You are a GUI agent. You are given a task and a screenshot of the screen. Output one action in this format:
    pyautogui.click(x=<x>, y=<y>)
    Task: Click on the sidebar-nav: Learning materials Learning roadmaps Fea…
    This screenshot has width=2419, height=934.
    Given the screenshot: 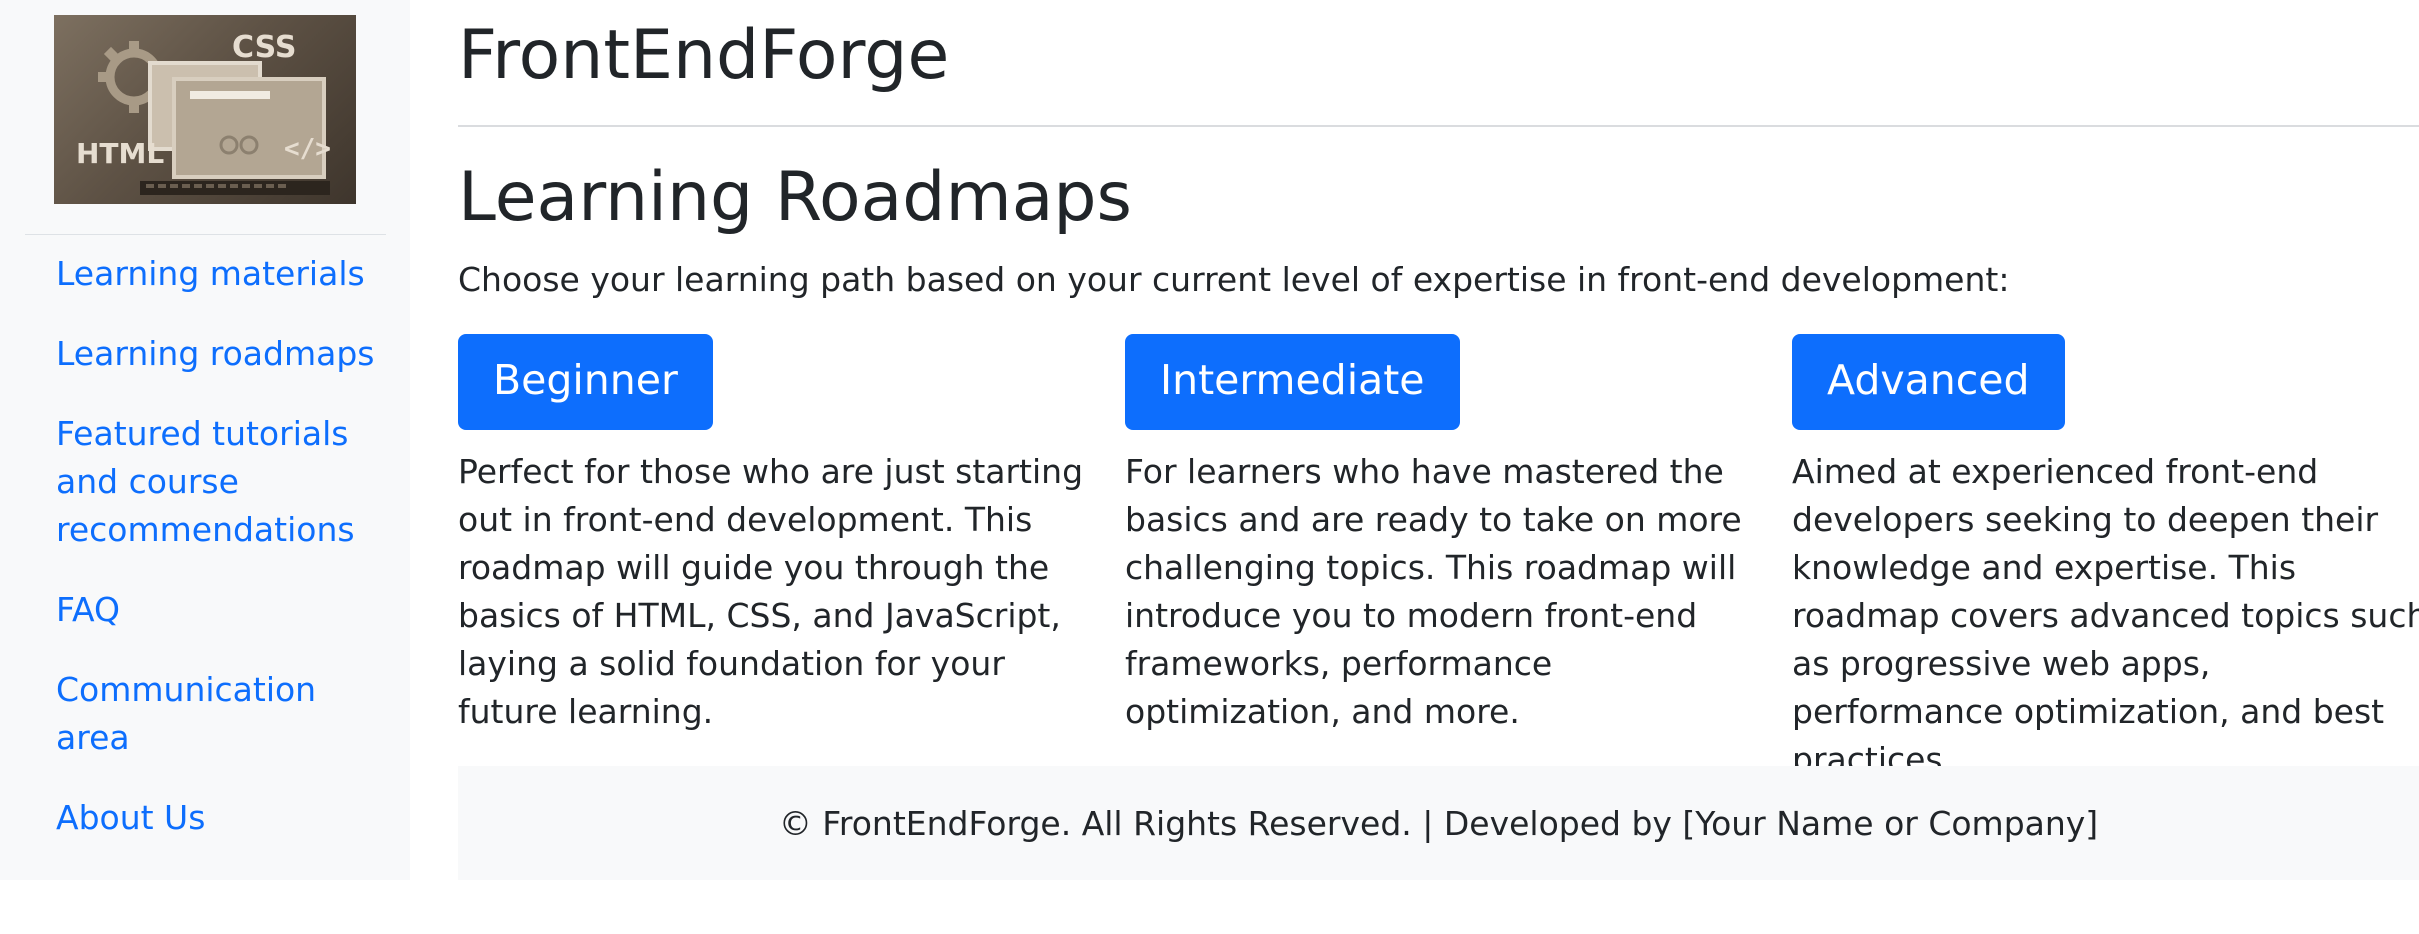 What is the action you would take?
    pyautogui.click(x=216, y=562)
    